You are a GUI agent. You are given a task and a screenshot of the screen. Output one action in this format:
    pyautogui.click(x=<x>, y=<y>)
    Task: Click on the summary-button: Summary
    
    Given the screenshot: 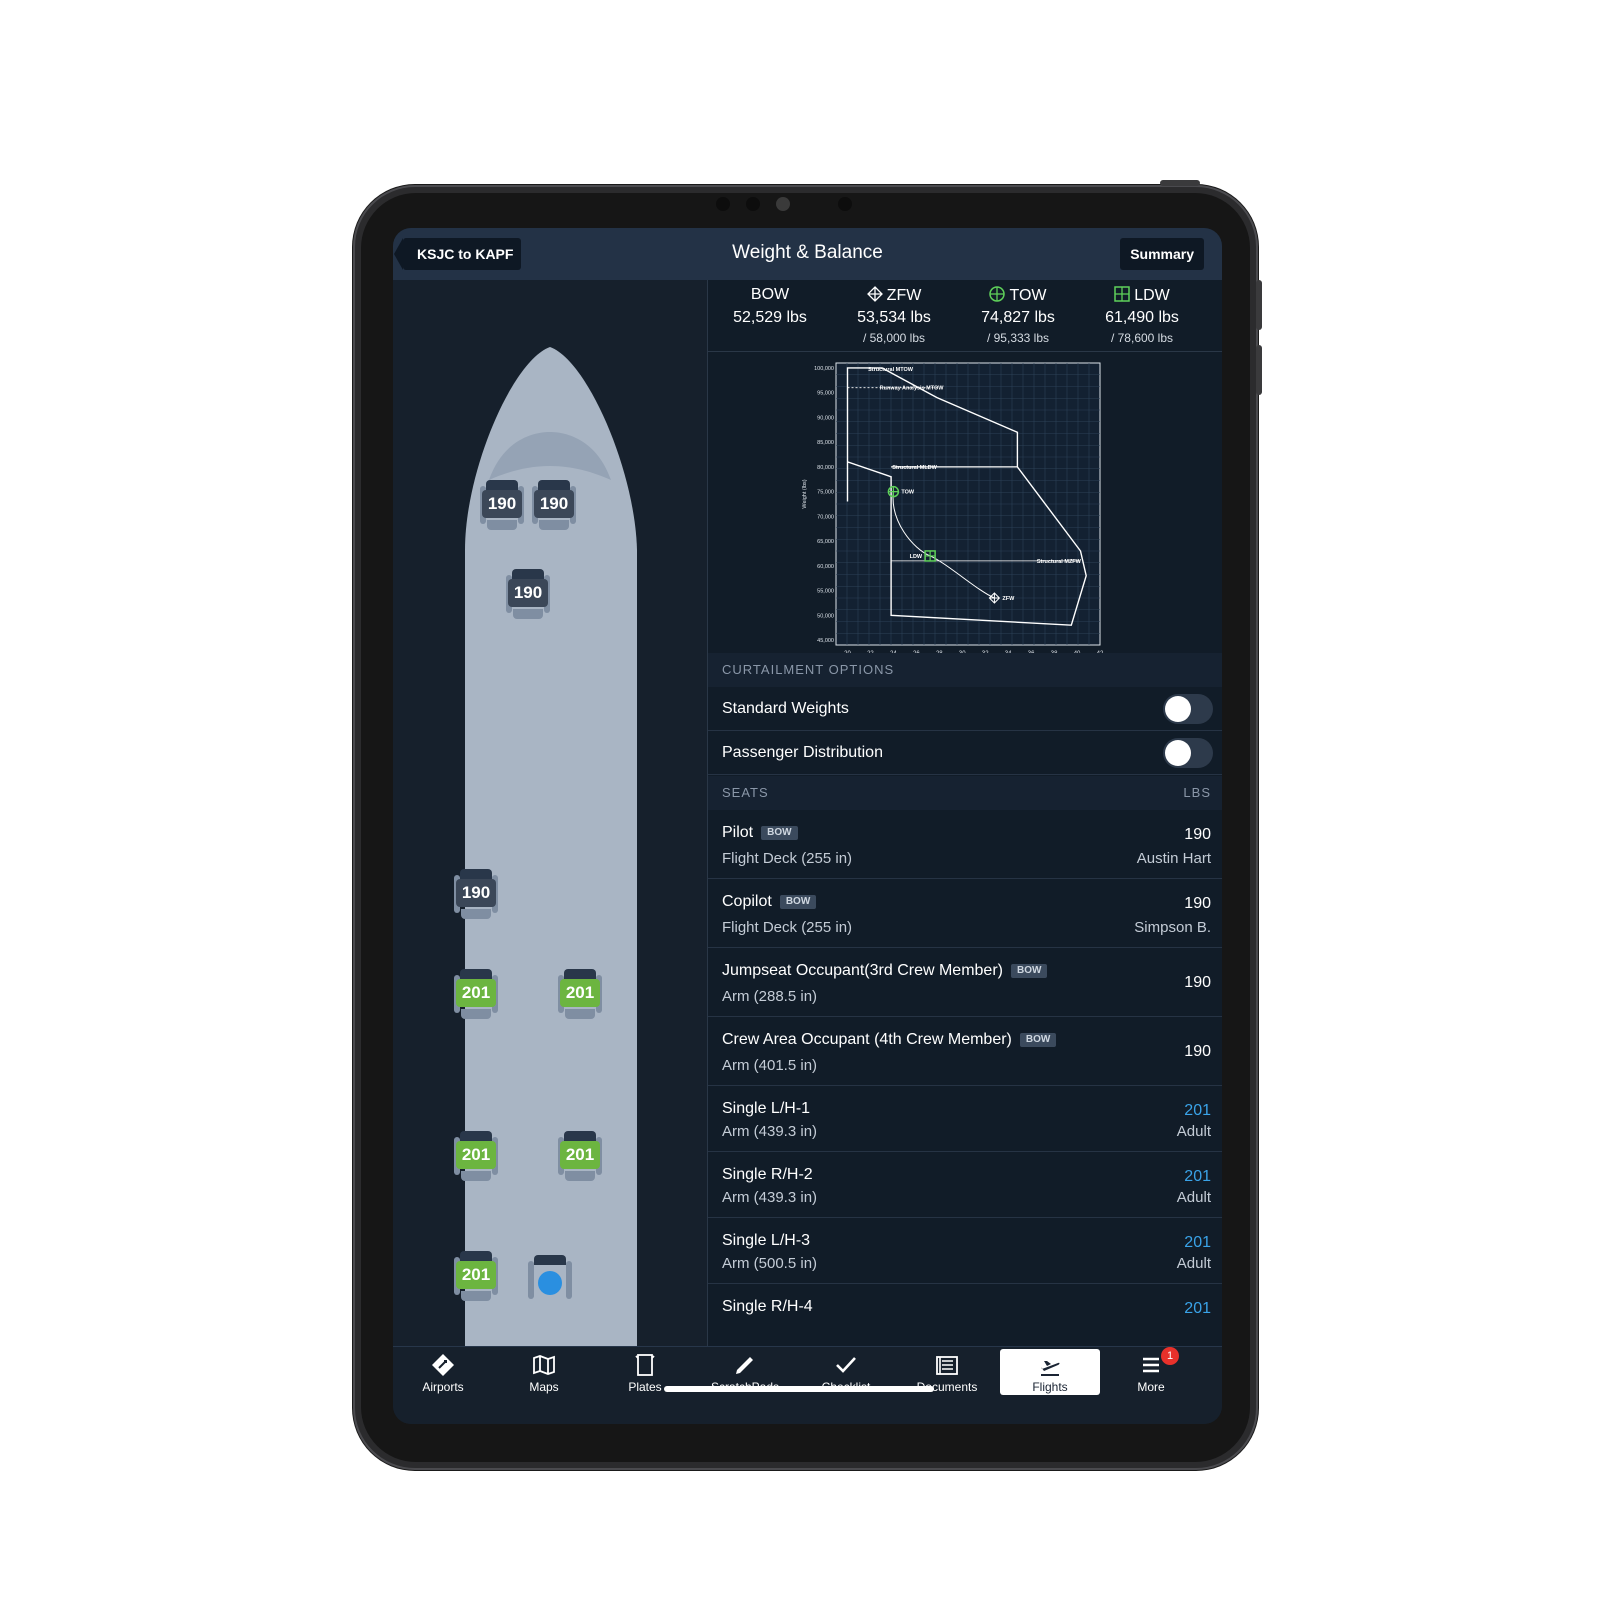 What is the action you would take?
    pyautogui.click(x=1162, y=254)
    